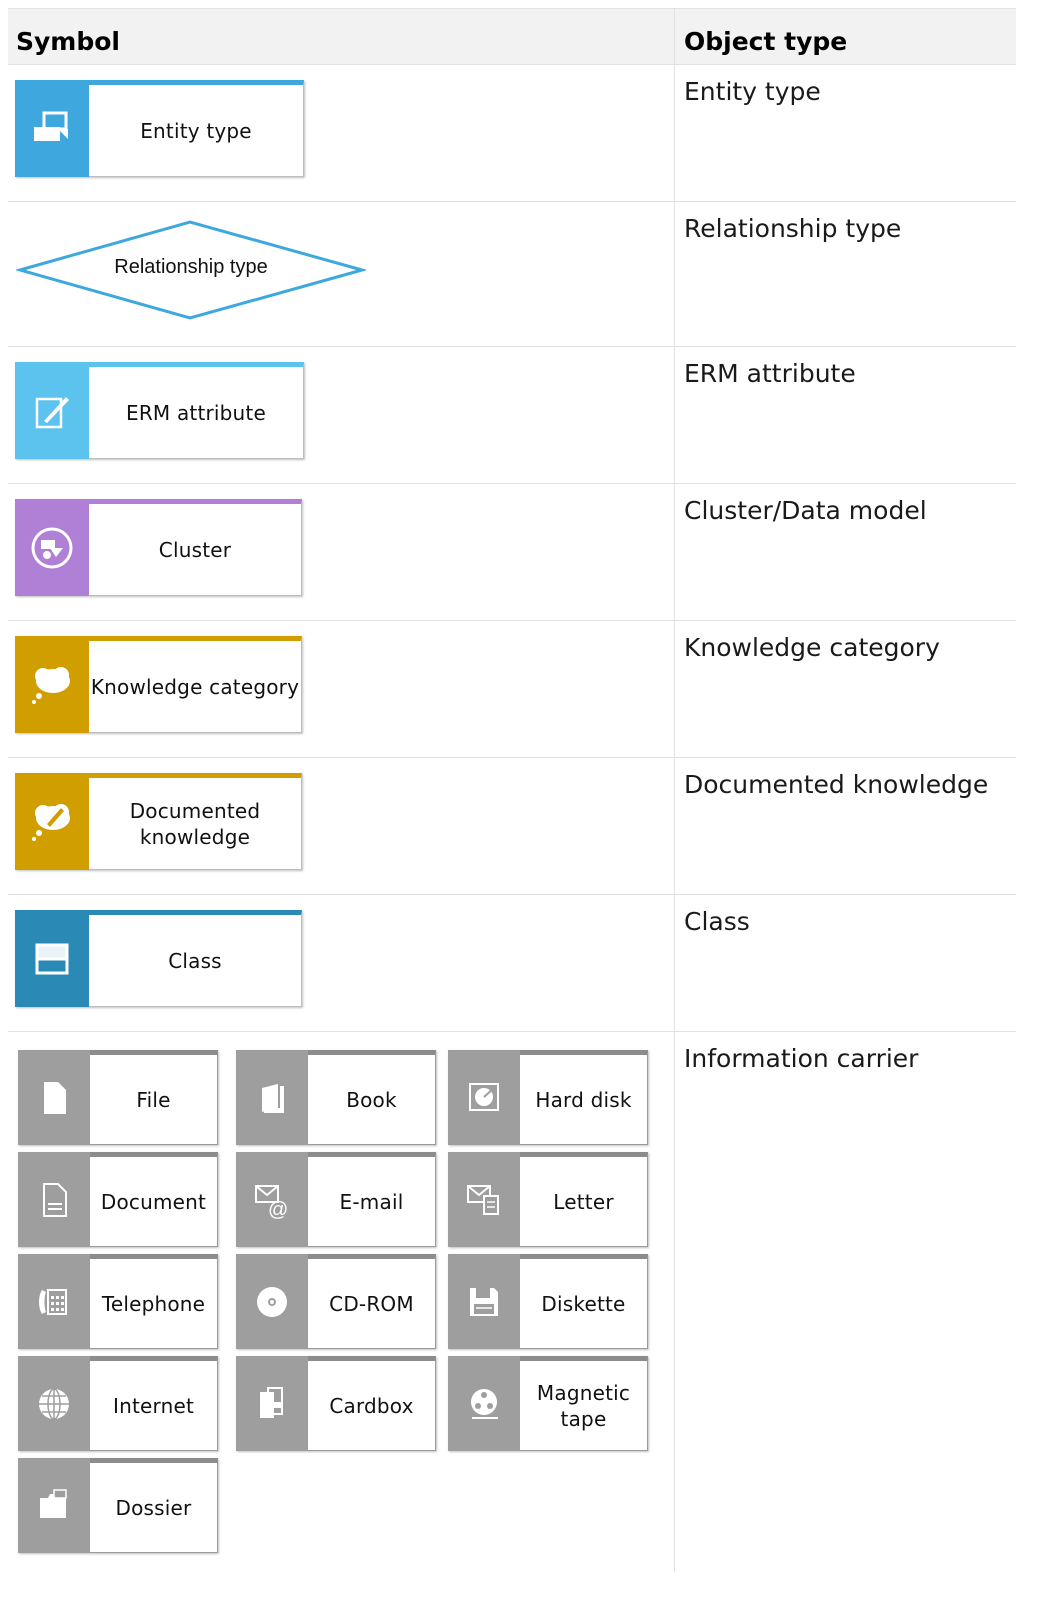  Describe the element at coordinates (805, 510) in the screenshot. I see `object-type-text: Cluster/Data model` at that location.